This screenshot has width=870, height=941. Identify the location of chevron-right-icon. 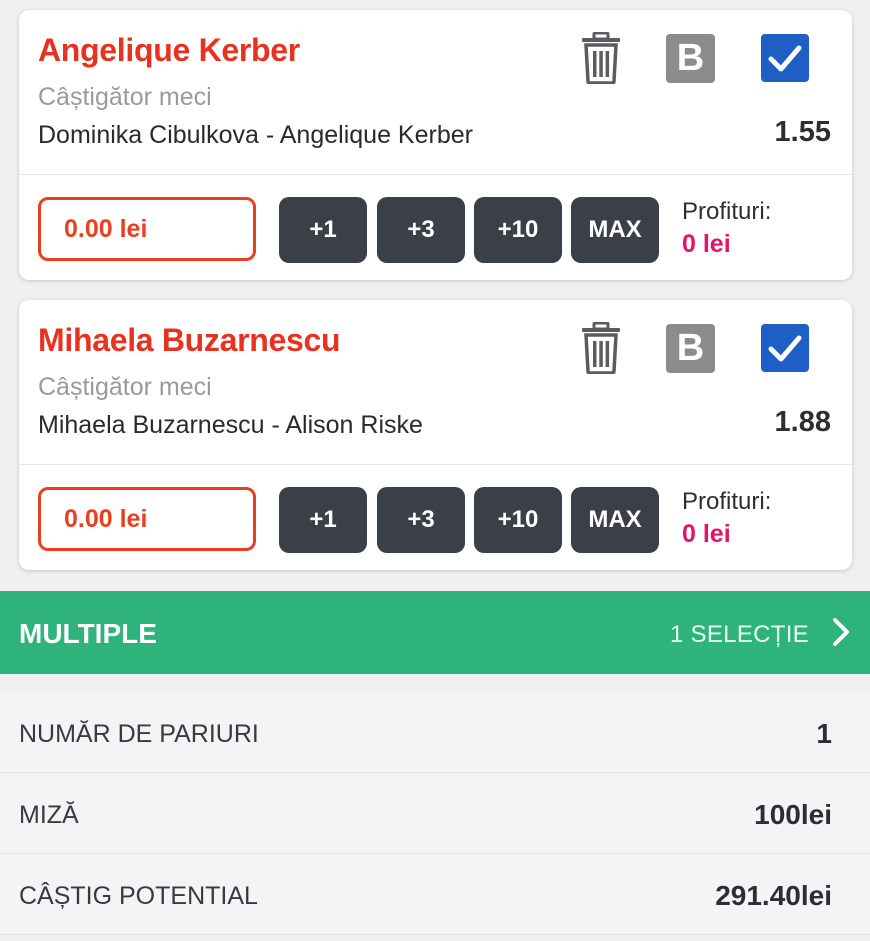
(841, 632).